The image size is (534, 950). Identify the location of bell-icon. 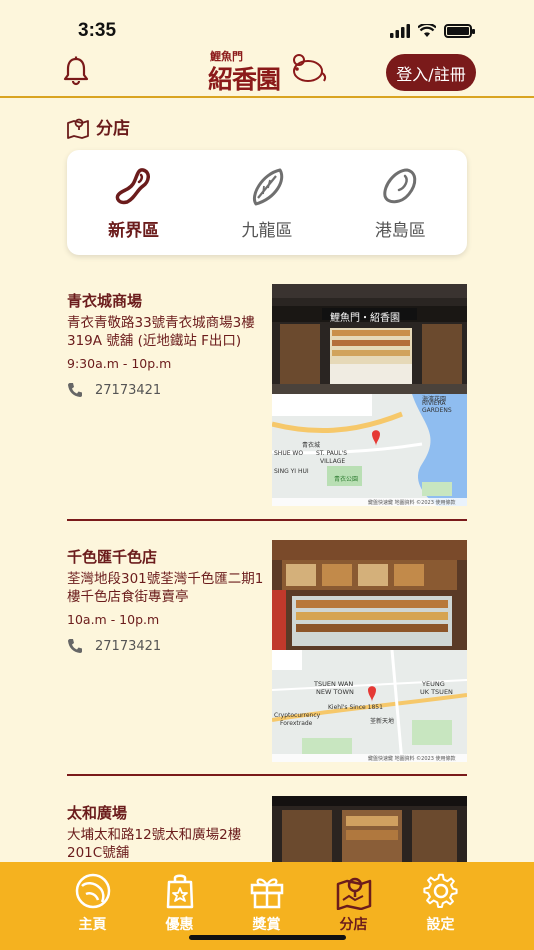
(76, 71).